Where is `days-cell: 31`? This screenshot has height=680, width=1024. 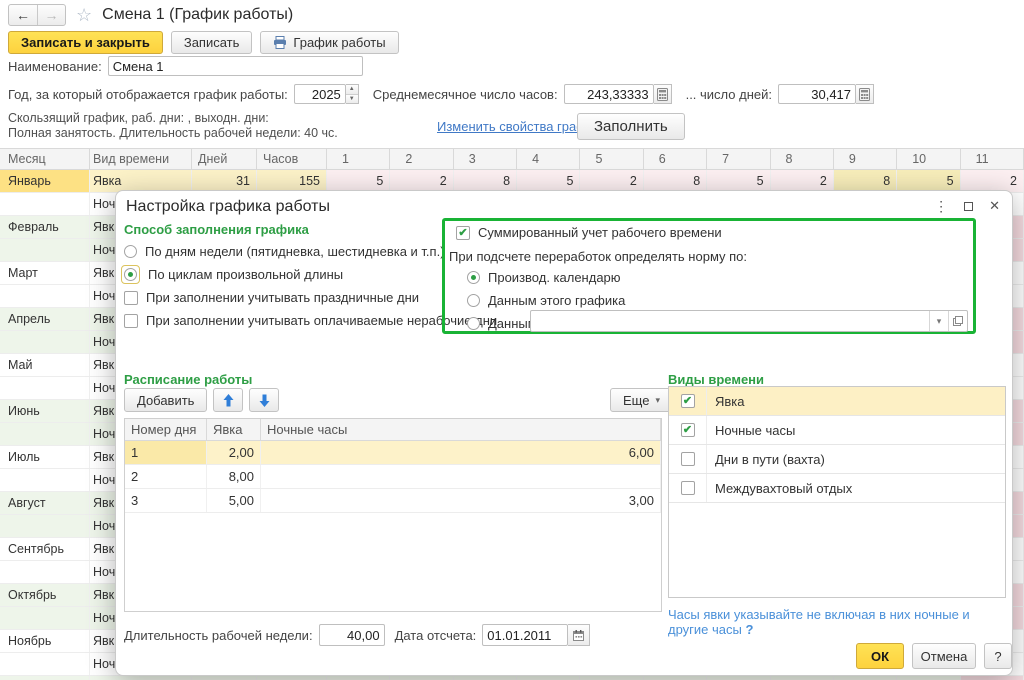
days-cell: 31 is located at coordinates (224, 181).